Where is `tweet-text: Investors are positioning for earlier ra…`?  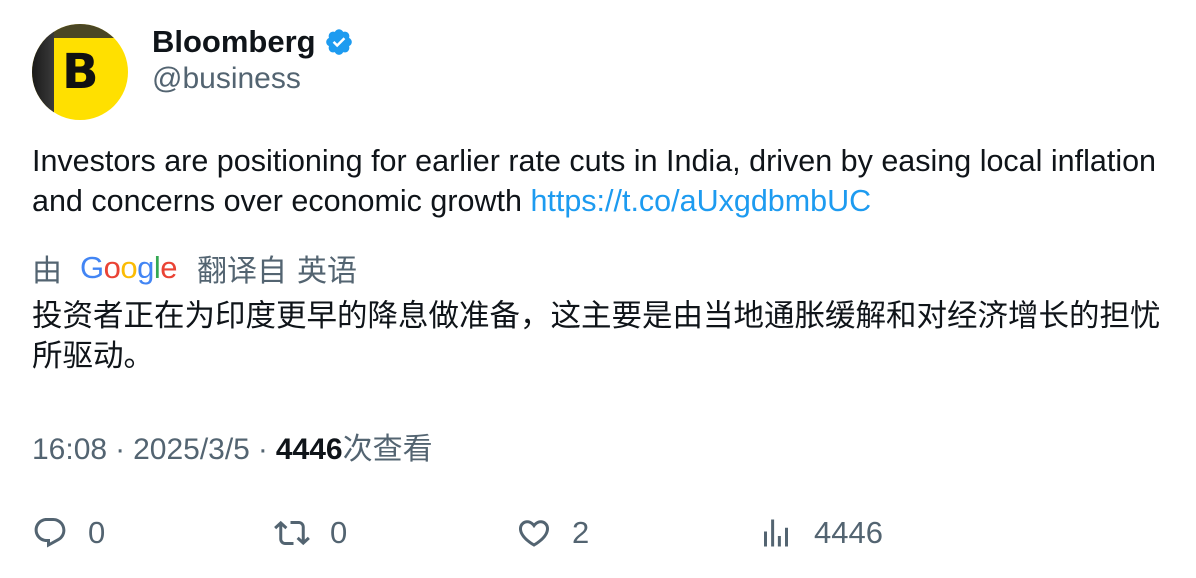 tweet-text: Investors are positioning for earlier ra… is located at coordinates (597, 181).